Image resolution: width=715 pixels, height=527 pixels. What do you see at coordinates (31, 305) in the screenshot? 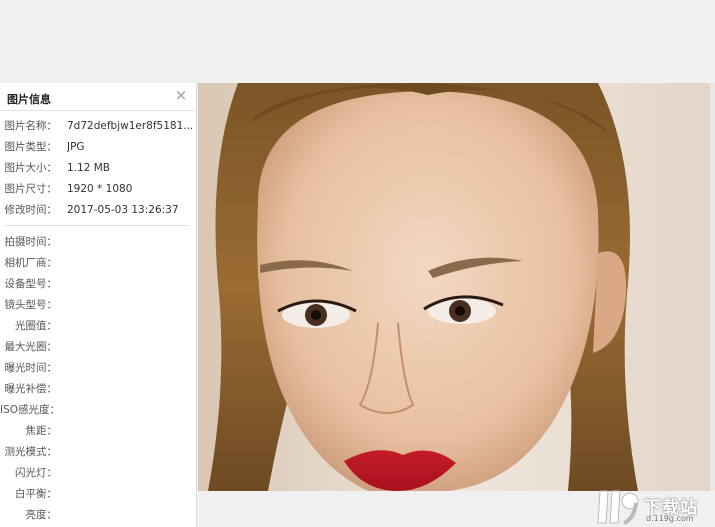
I see `exif-label: 镜头型号：` at bounding box center [31, 305].